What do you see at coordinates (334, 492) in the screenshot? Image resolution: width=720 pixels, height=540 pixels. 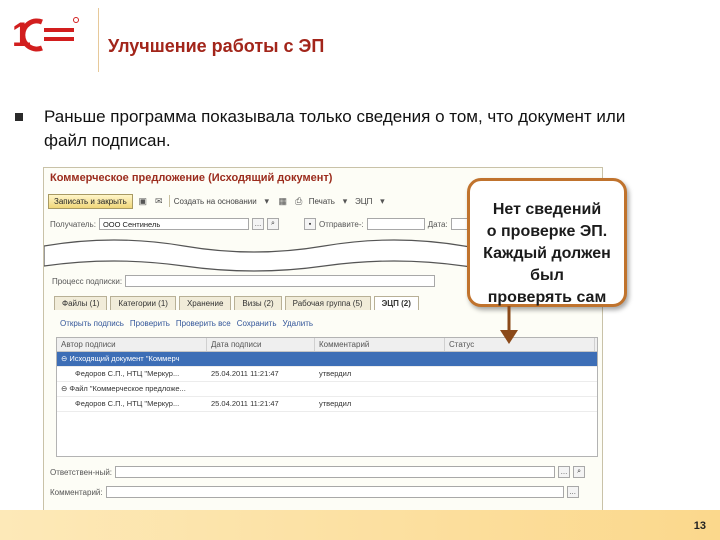 I see `comment-field` at bounding box center [334, 492].